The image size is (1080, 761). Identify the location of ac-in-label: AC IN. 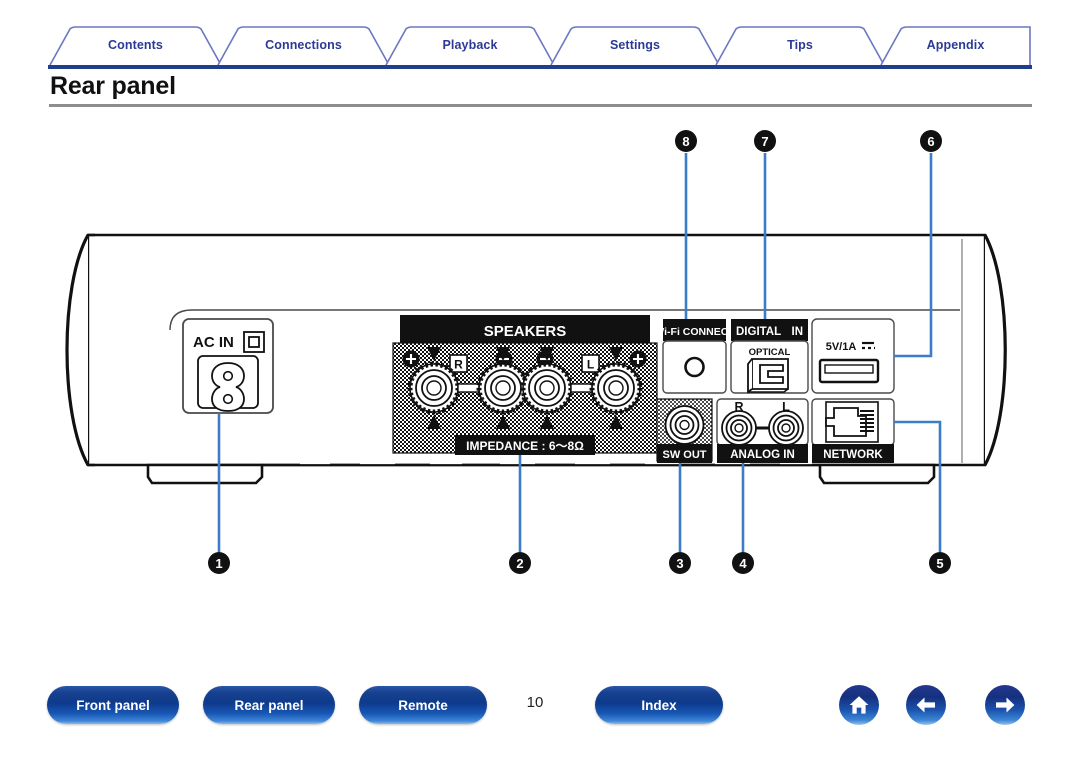
(213, 342).